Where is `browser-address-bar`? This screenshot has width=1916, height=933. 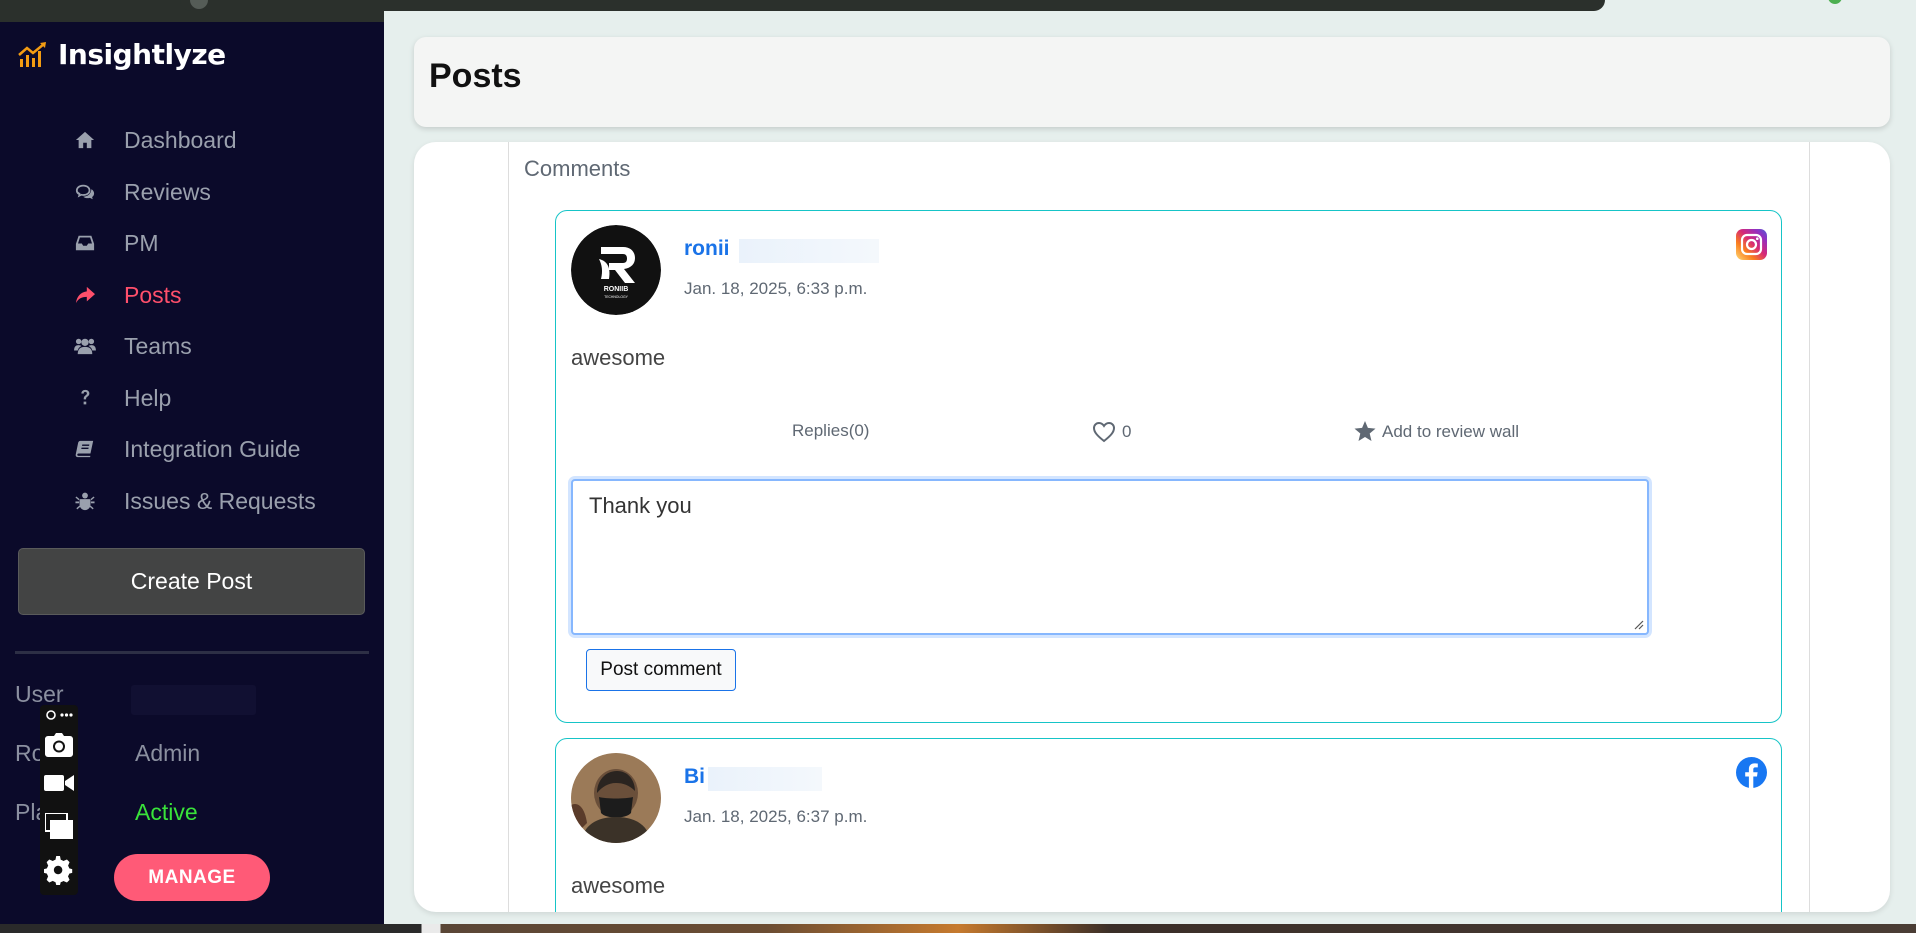
browser-address-bar is located at coordinates (892, 5).